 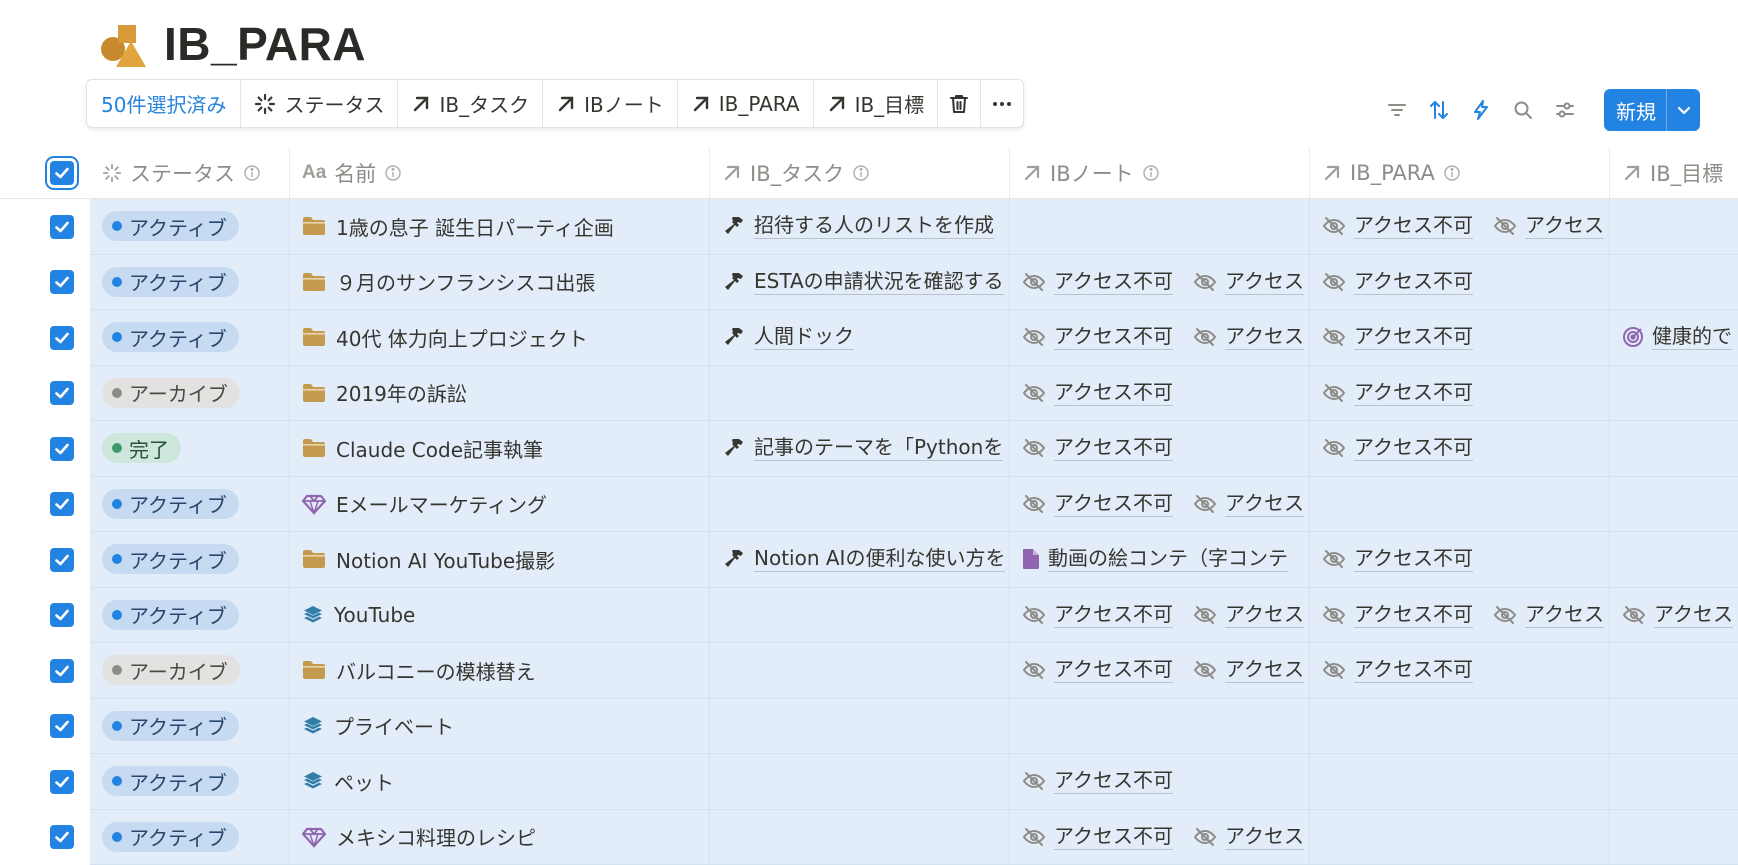 I want to click on table-row: アーカイブバルコニーの模様替え アクセス不可アクセスアクセス不可, so click(x=869, y=671).